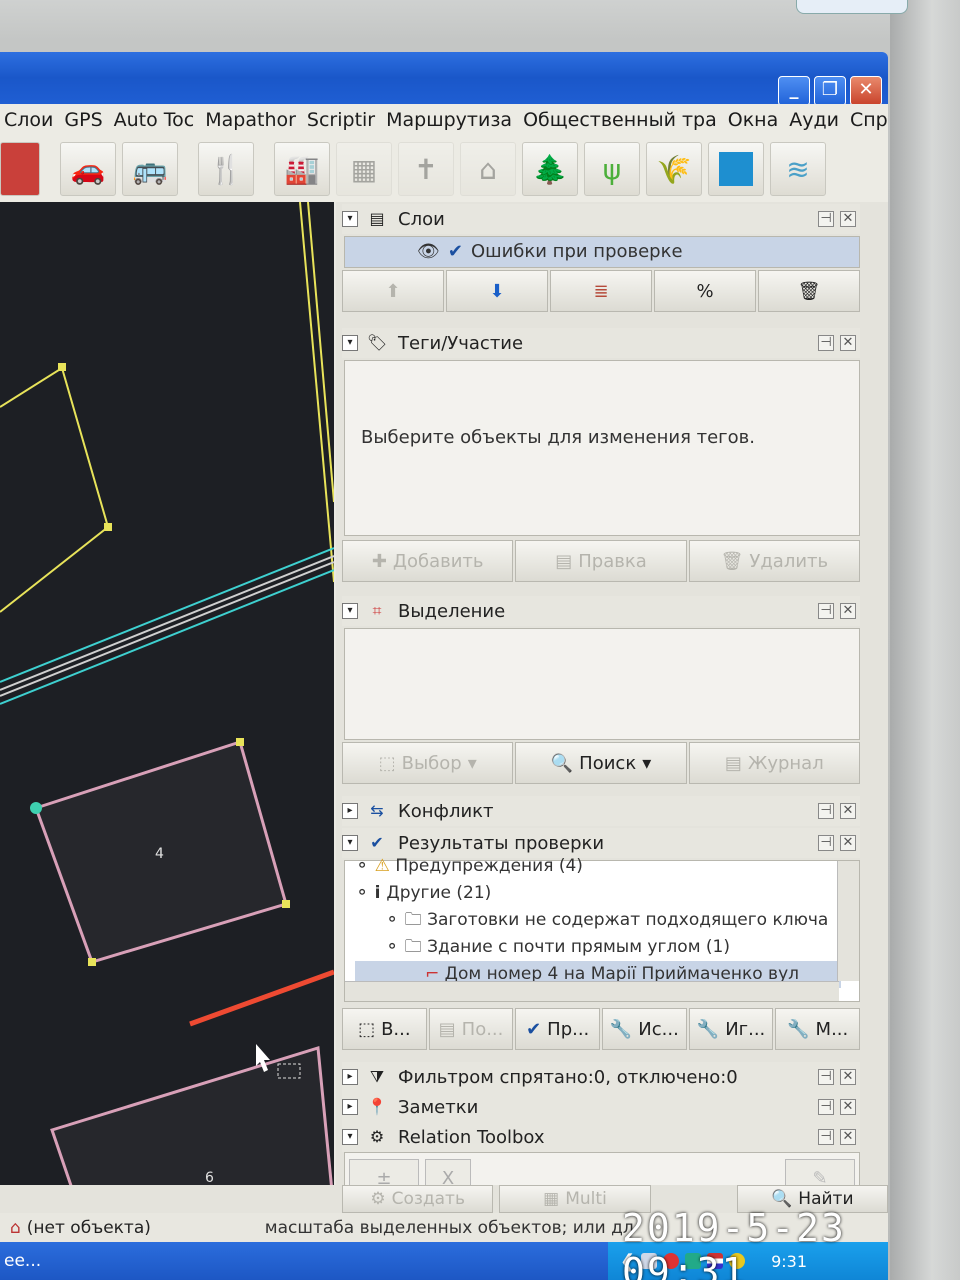 This screenshot has height=1280, width=960. Describe the element at coordinates (602, 684) in the screenshot. I see `selection-list` at that location.